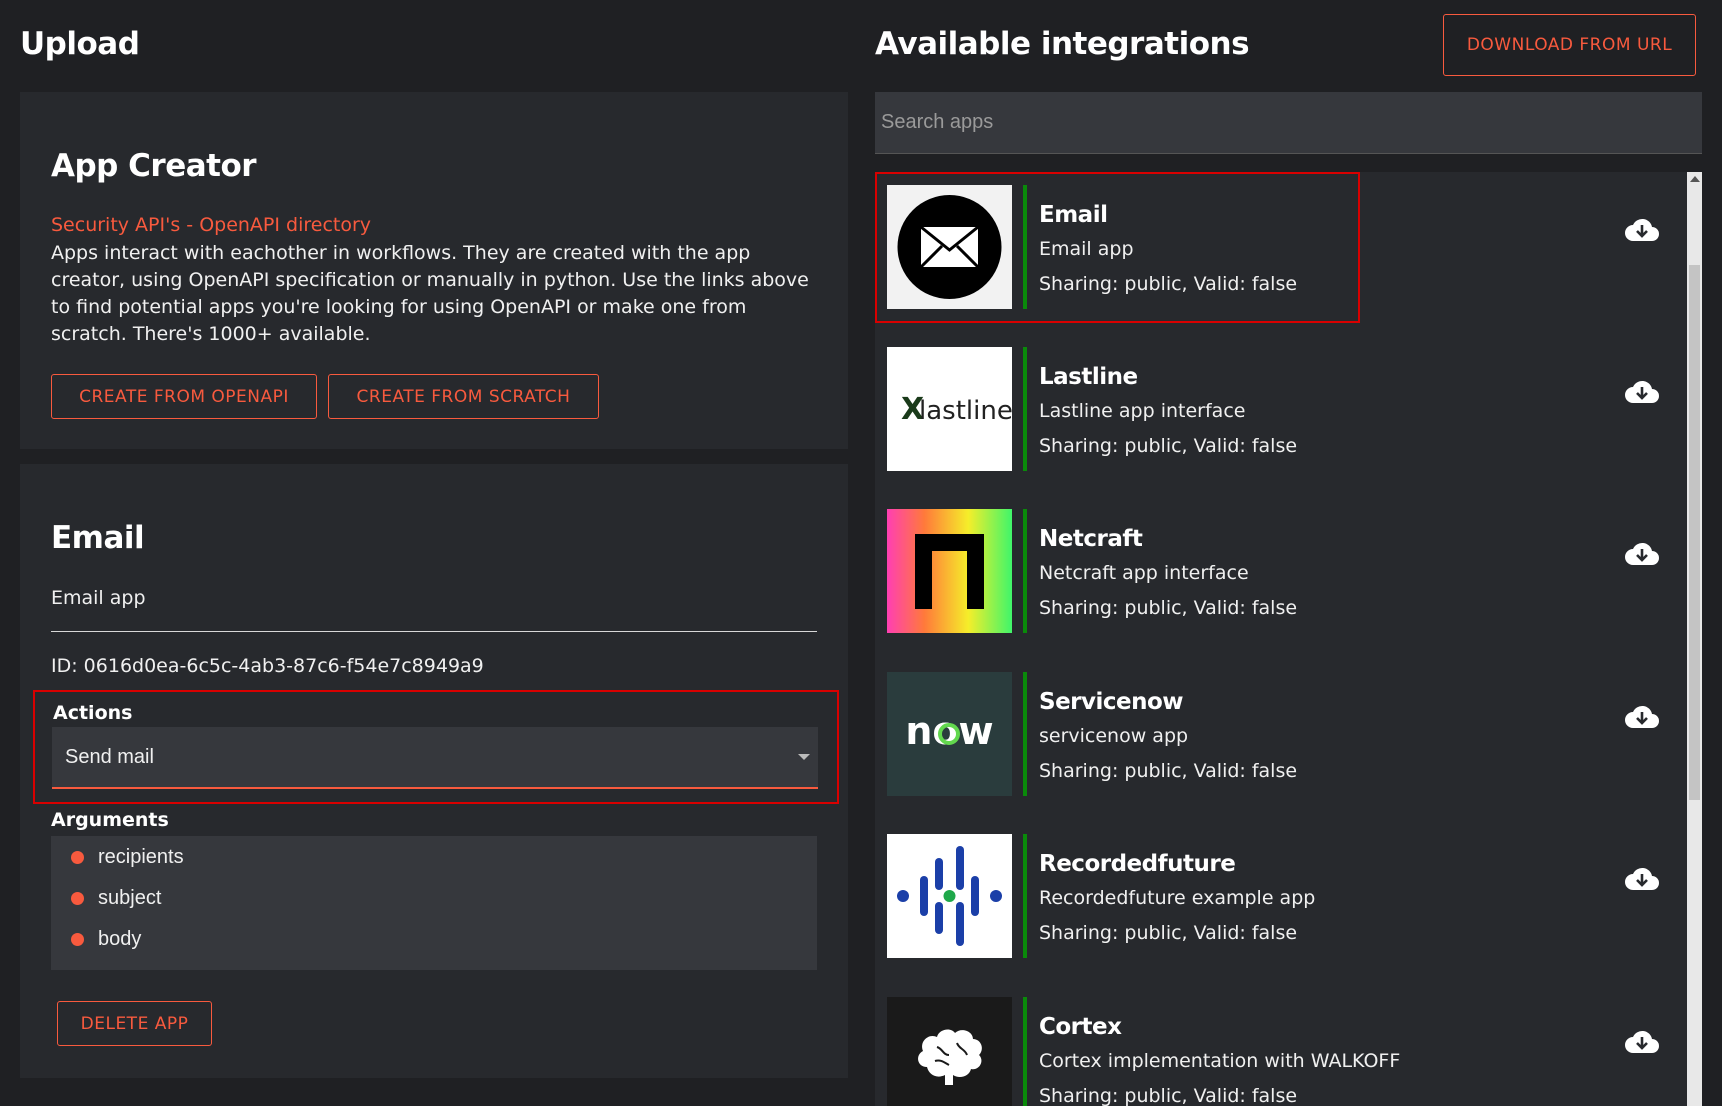 The height and width of the screenshot is (1106, 1722). I want to click on servicenow-logo-text: now, so click(949, 731).